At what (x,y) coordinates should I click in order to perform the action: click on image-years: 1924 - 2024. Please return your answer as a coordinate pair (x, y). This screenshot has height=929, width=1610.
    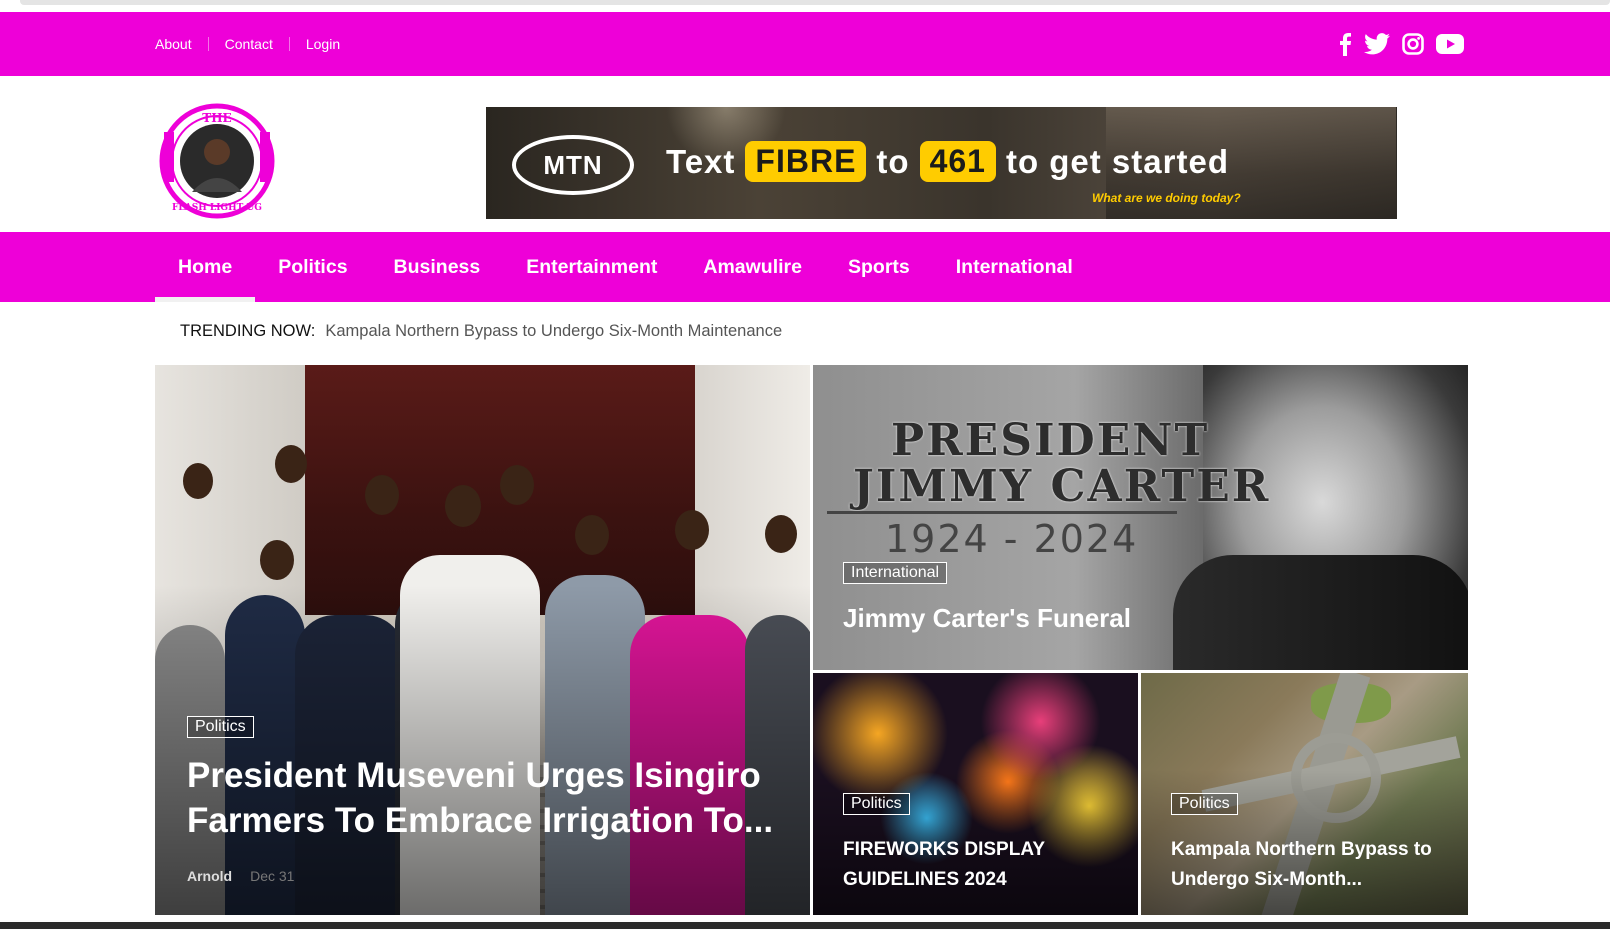
    Looking at the image, I should click on (1012, 539).